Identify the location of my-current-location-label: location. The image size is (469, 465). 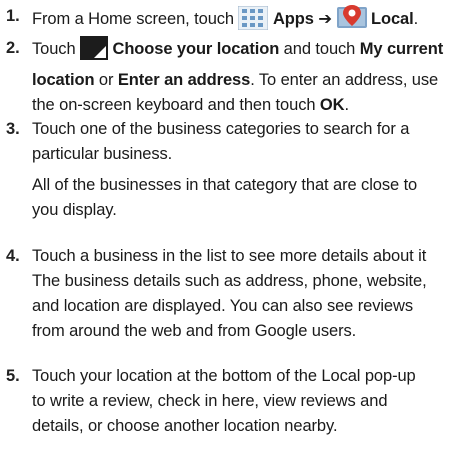
(63, 80).